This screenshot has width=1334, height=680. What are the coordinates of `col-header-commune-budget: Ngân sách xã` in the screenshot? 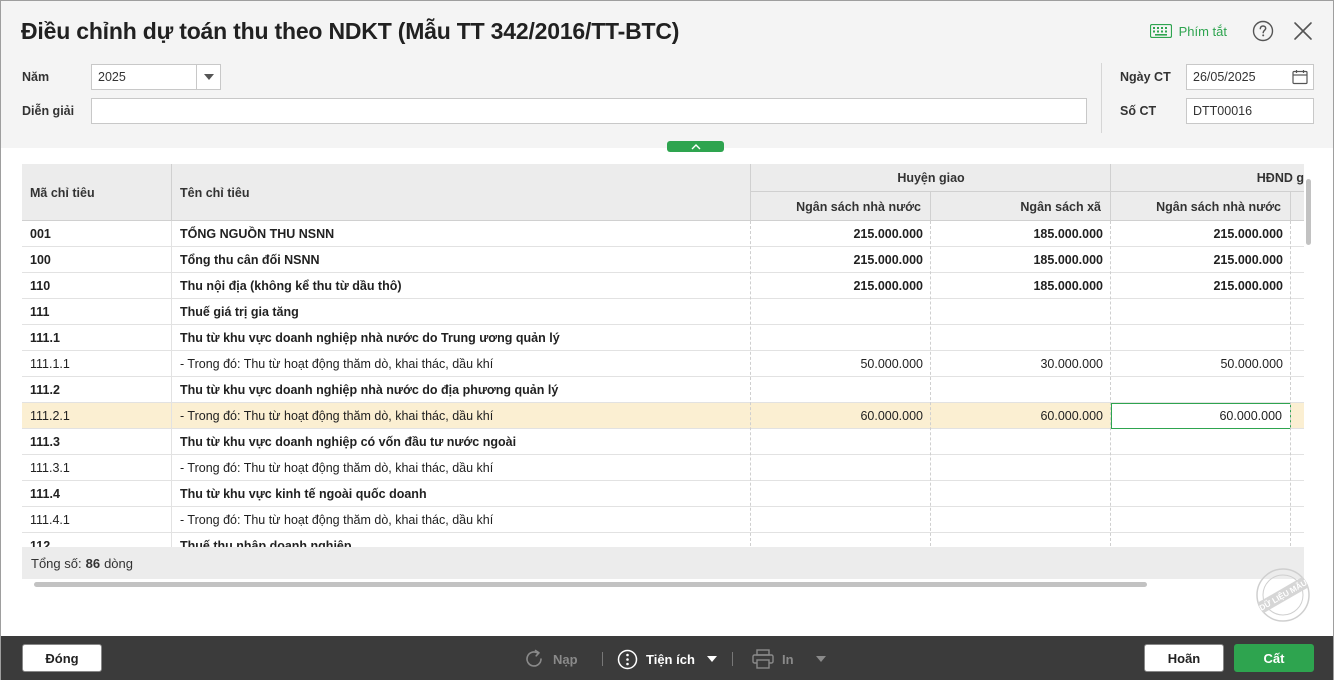 It's located at (1021, 206).